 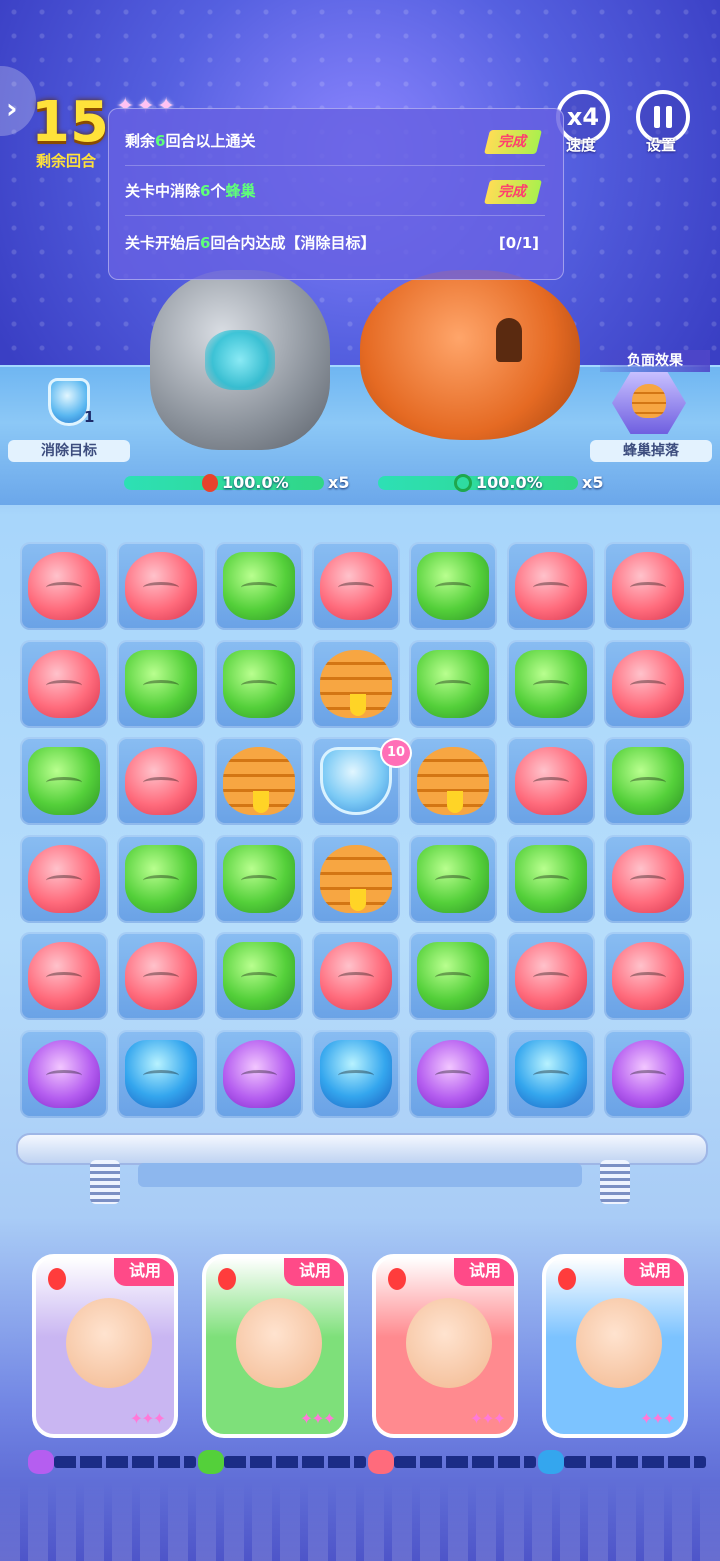 What do you see at coordinates (649, 401) in the screenshot?
I see `hive-icon` at bounding box center [649, 401].